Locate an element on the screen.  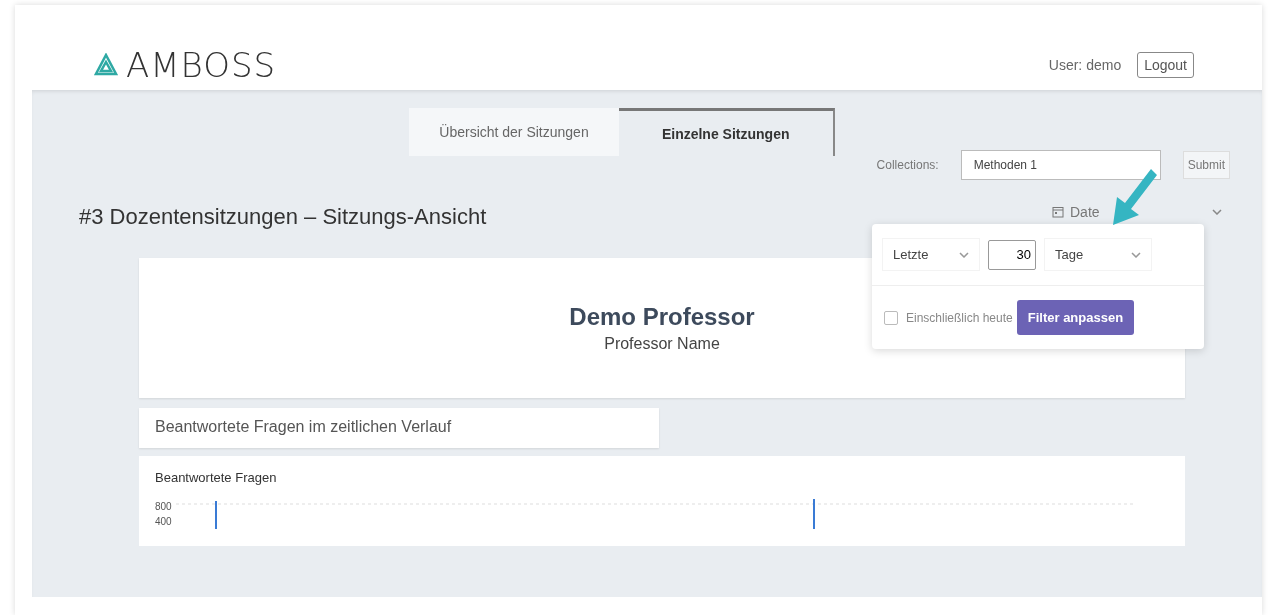
amount-field: 30 is located at coordinates (1012, 254).